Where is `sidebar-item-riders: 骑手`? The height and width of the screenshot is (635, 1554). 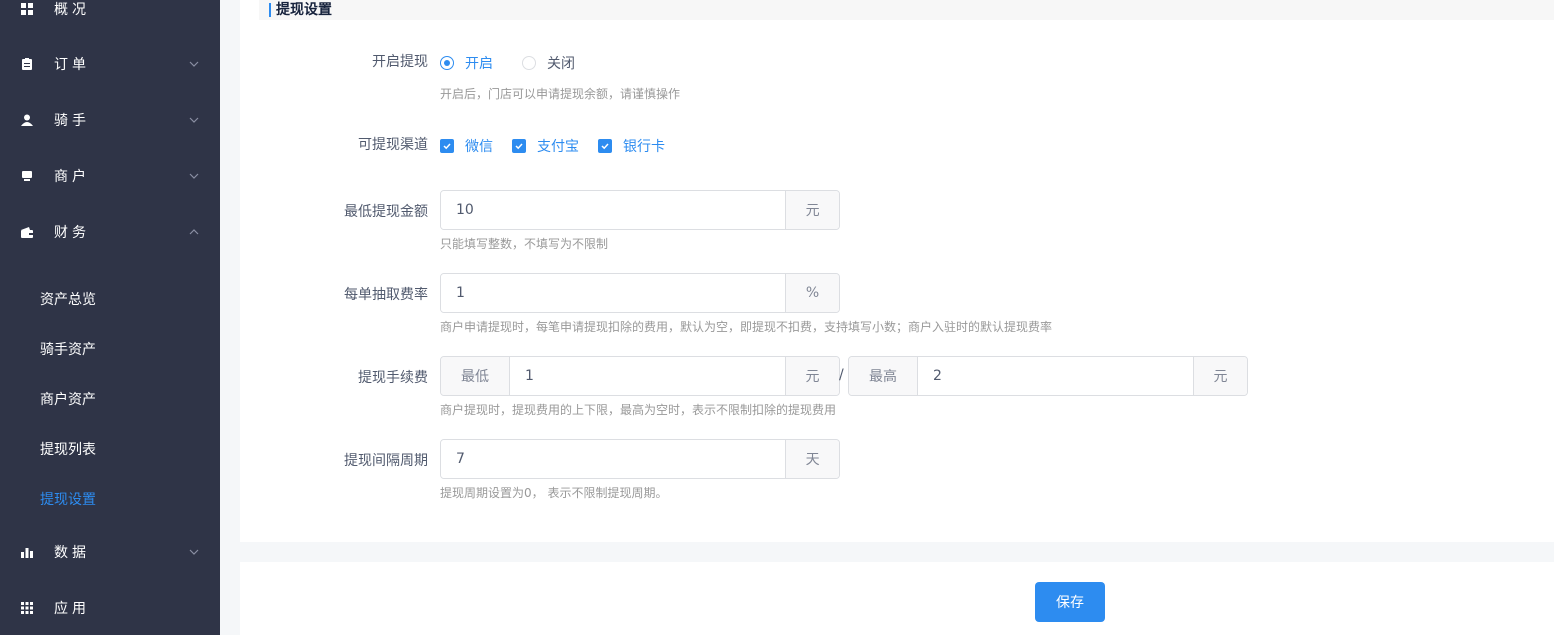 sidebar-item-riders: 骑手 is located at coordinates (110, 120).